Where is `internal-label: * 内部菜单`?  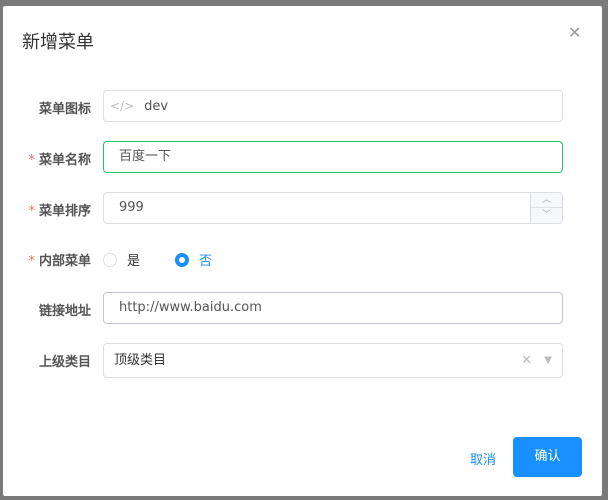 internal-label: * 内部菜单 is located at coordinates (59, 261).